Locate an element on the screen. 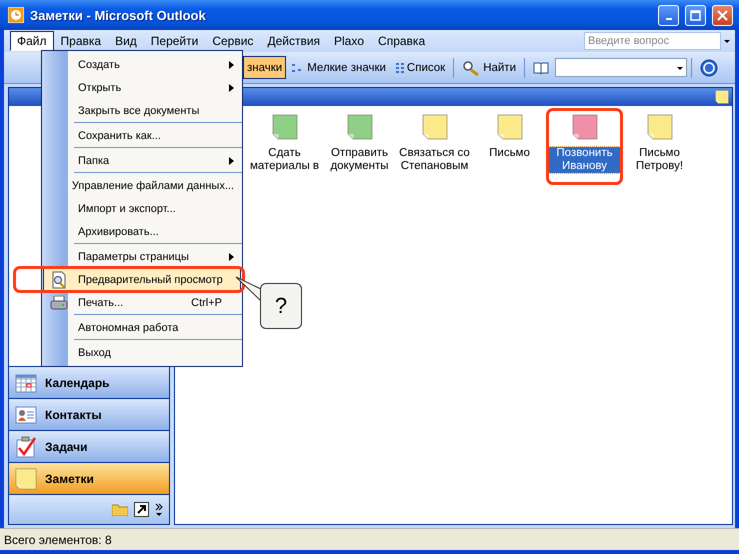  menu-entry: Автономная работа is located at coordinates (142, 327).